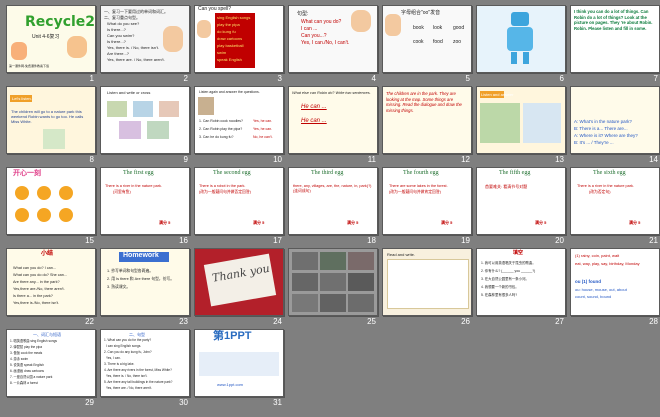  What do you see at coordinates (279, 78) in the screenshot?
I see `slide-number: 3` at bounding box center [279, 78].